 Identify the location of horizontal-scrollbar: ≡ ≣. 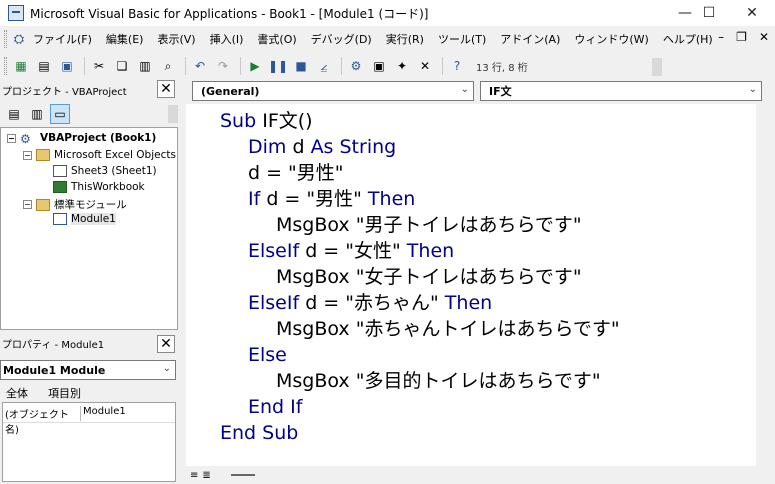
(480, 475).